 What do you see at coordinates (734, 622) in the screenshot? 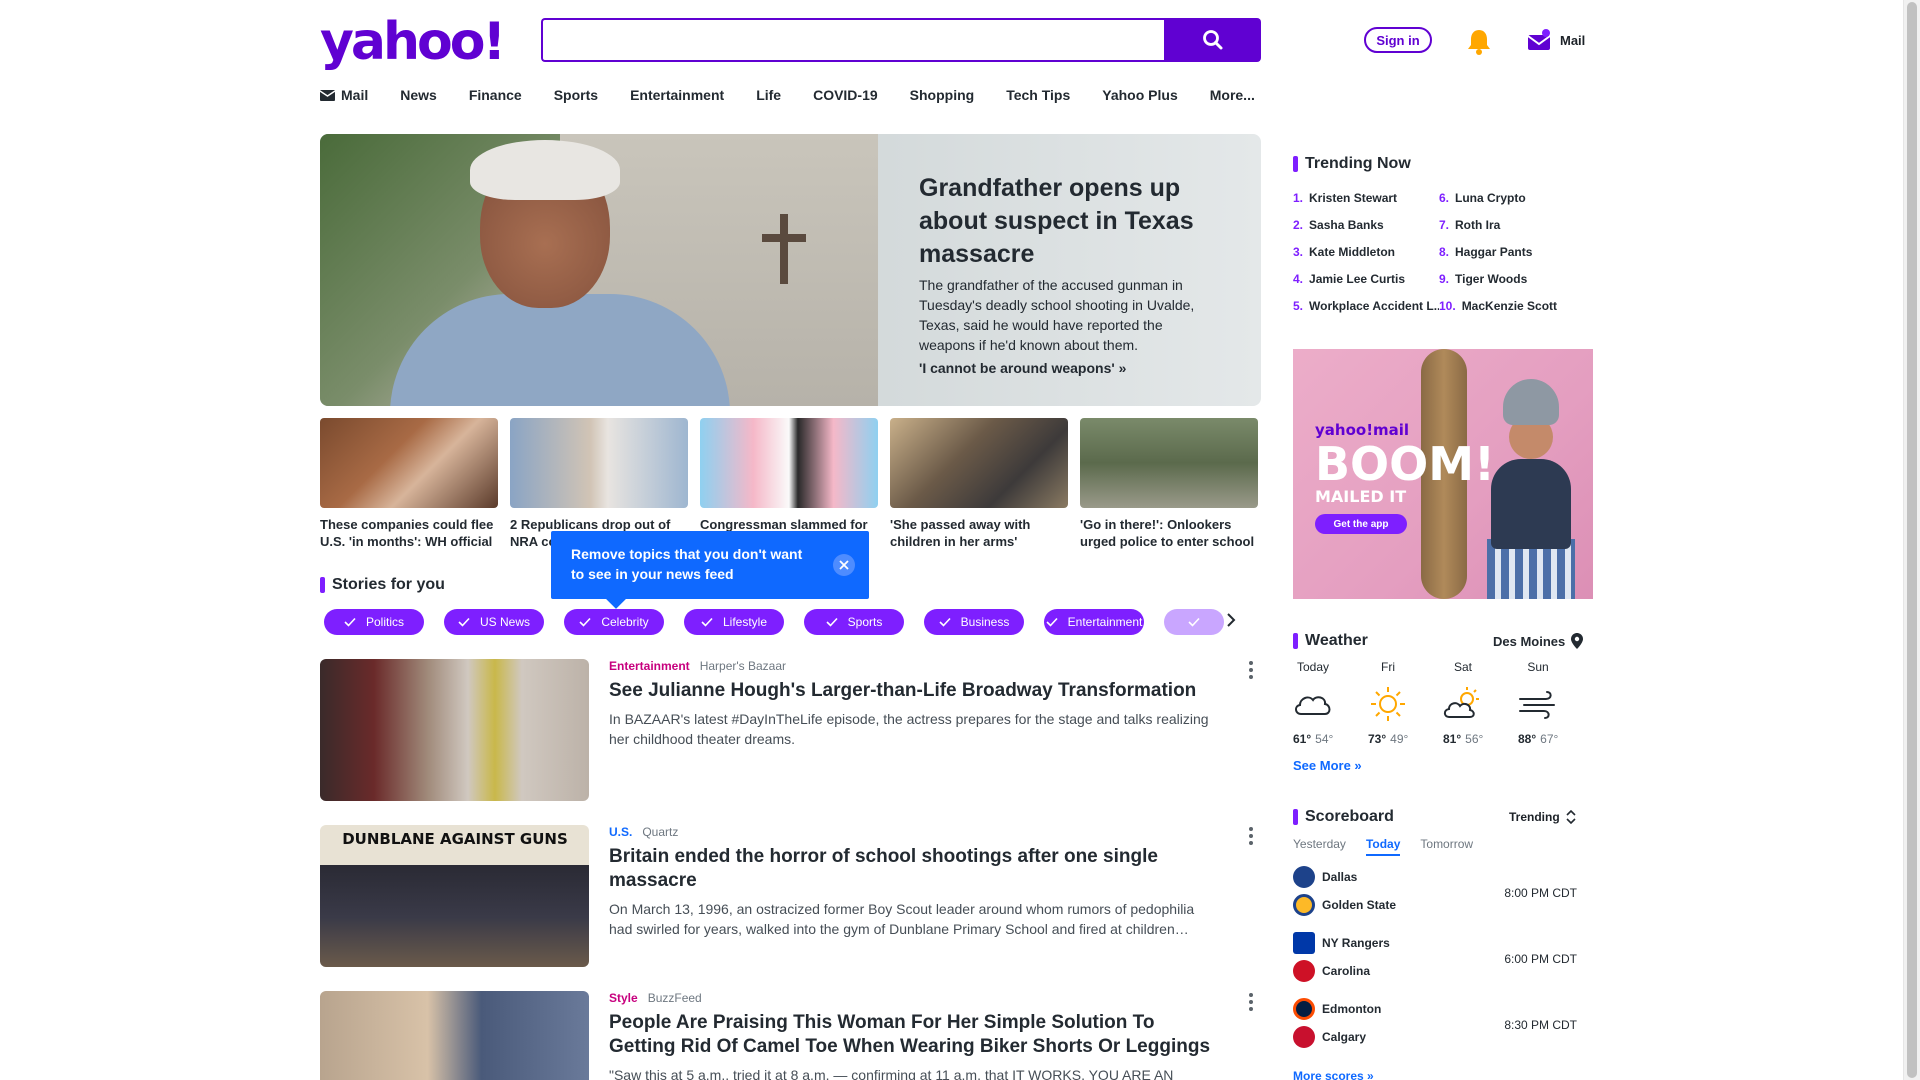
I see `chip-lifestyle: Lifestyle` at bounding box center [734, 622].